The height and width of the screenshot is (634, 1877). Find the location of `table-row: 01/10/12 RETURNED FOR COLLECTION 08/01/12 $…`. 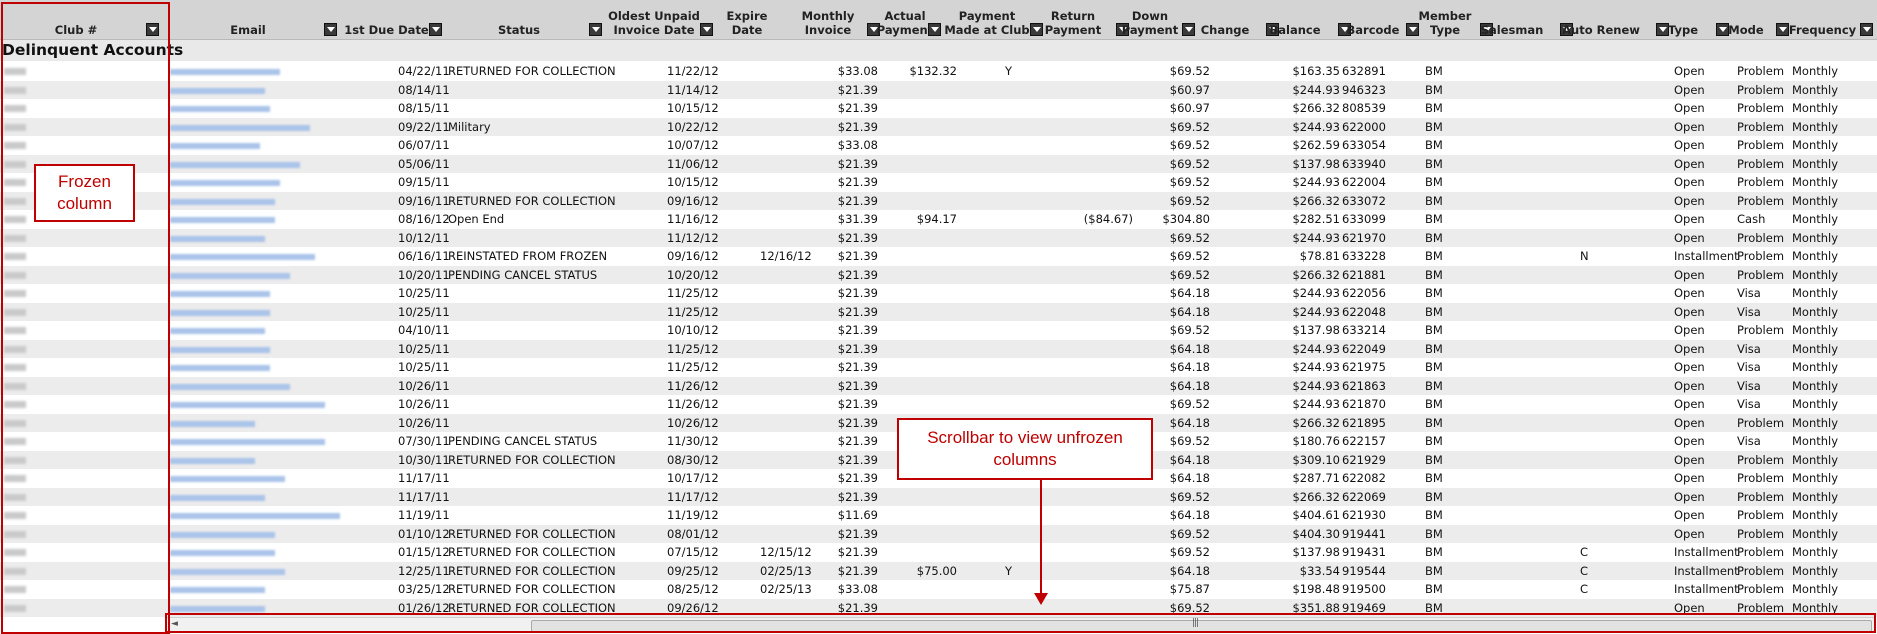

table-row: 01/10/12 RETURNED FOR COLLECTION 08/01/12 $… is located at coordinates (938, 533).